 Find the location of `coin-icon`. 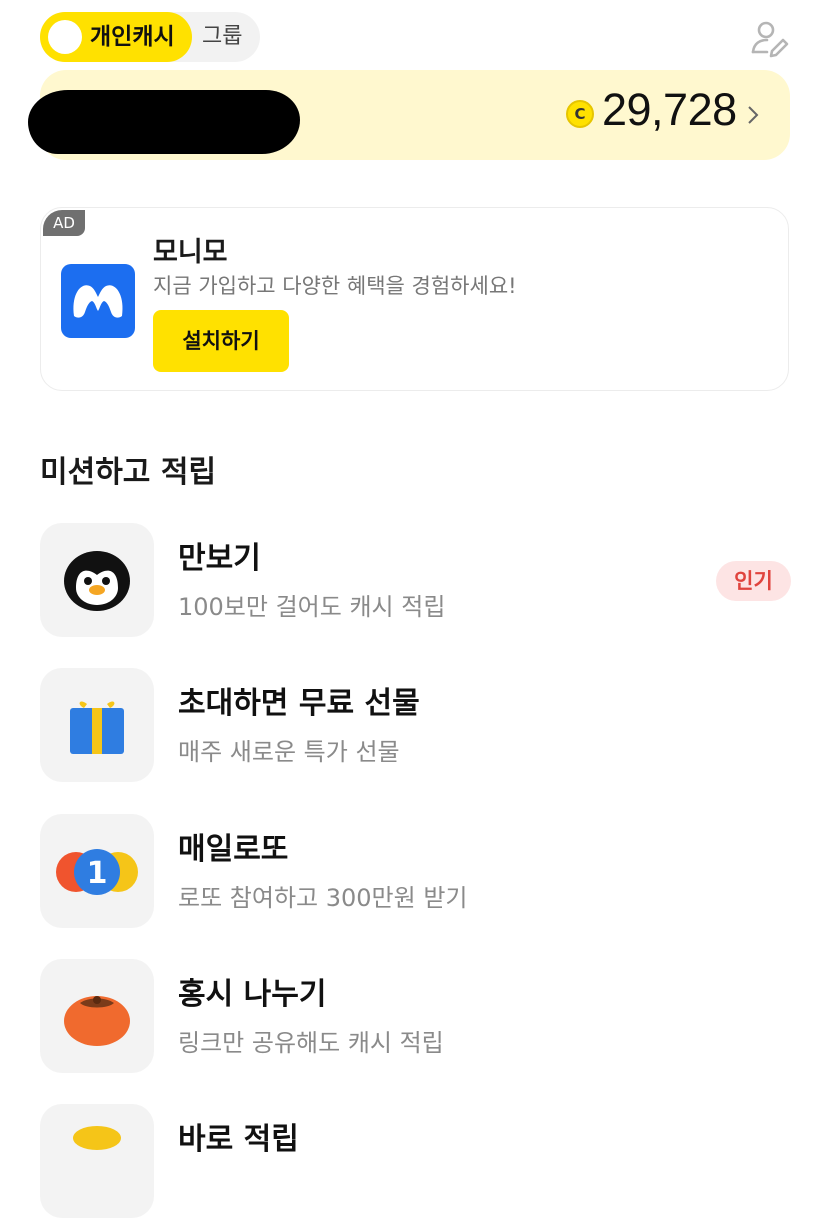

coin-icon is located at coordinates (97, 1138).